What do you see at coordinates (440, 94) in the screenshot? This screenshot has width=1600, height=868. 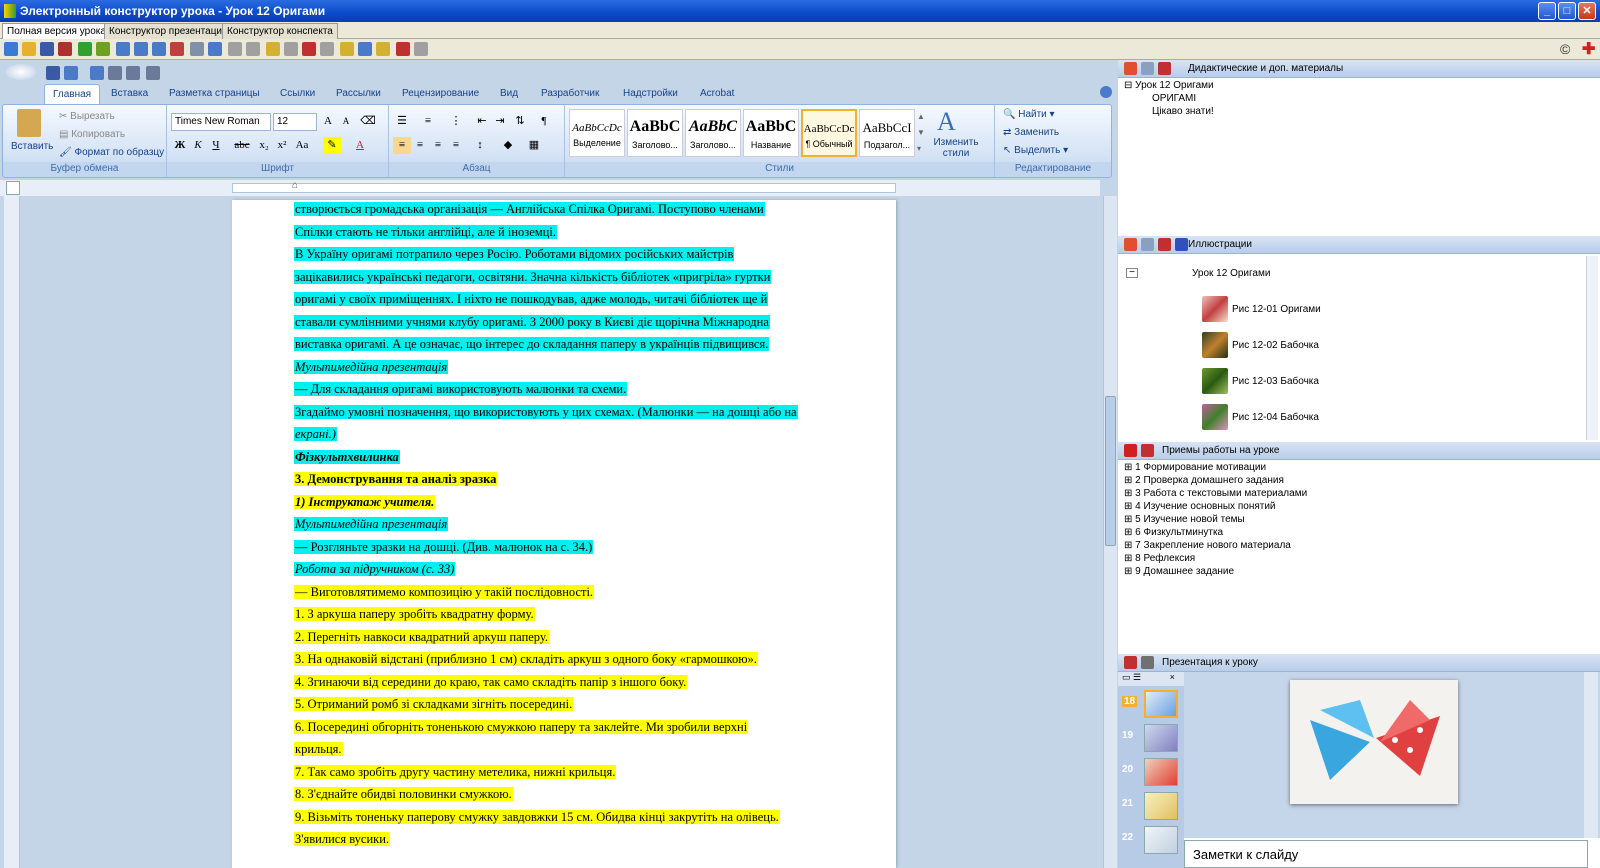 I see `ribbon-tab-review: Рецензирование` at bounding box center [440, 94].